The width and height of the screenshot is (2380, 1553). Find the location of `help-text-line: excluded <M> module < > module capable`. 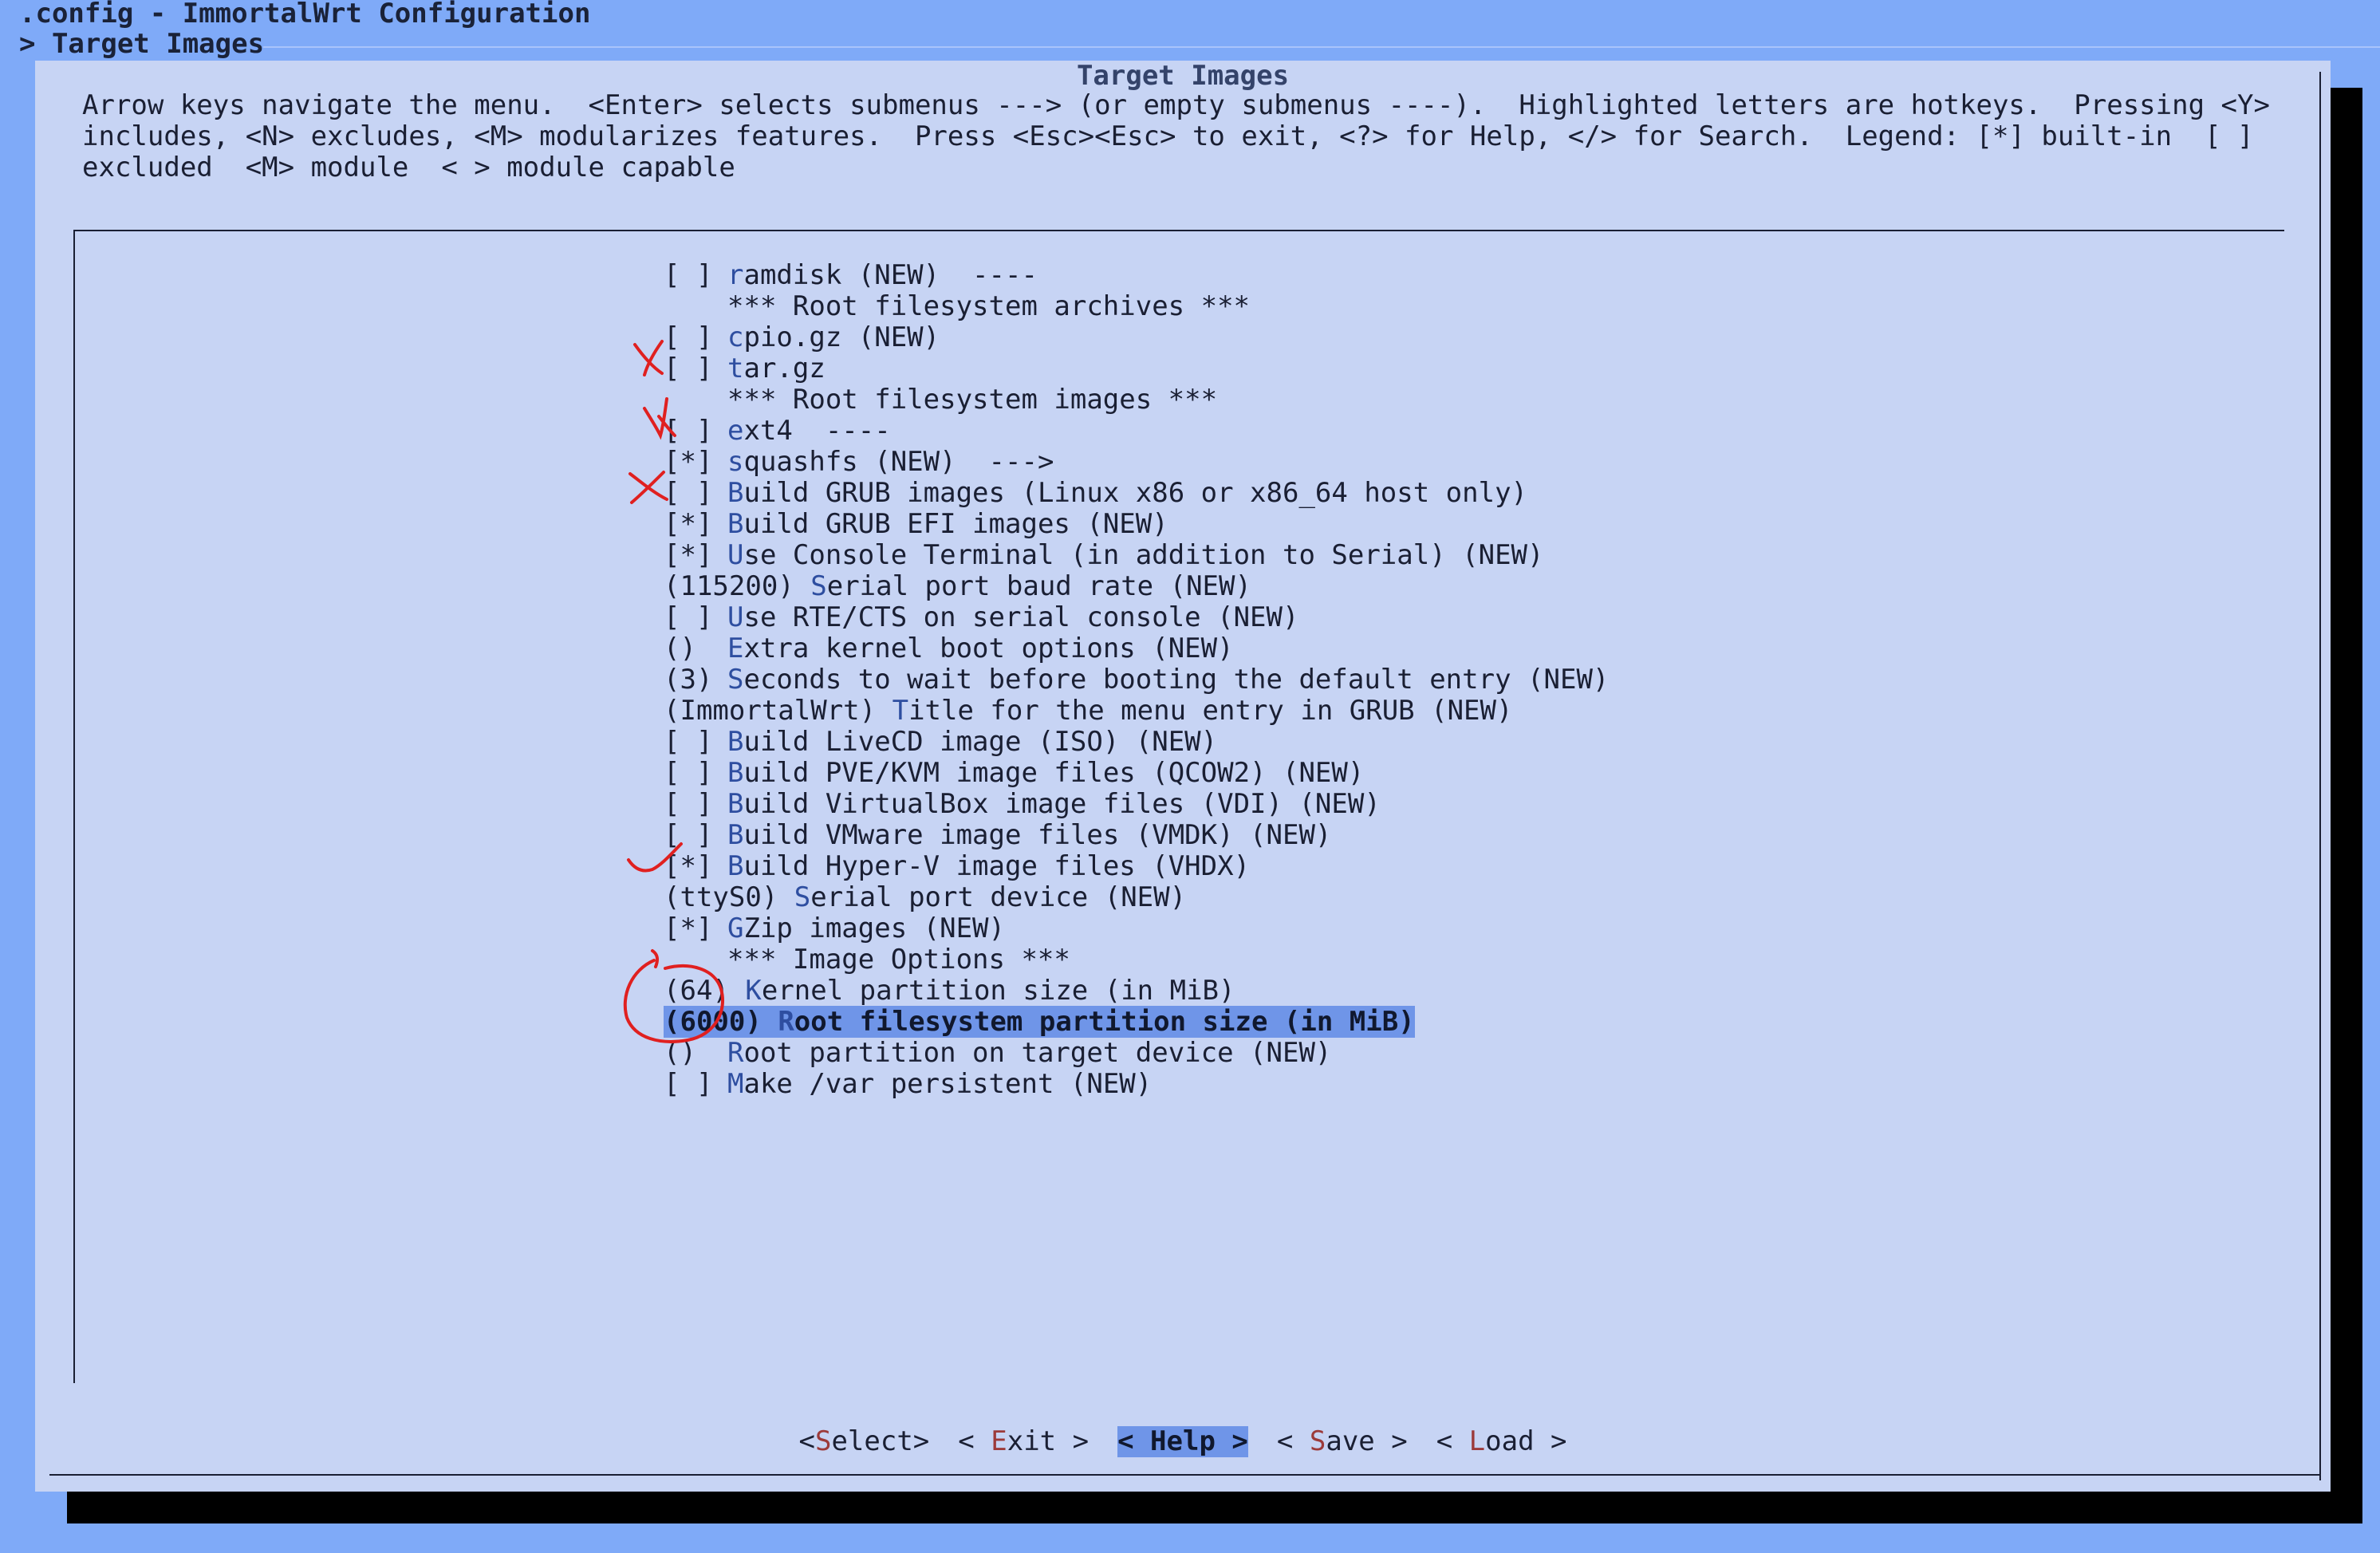

help-text-line: excluded <M> module < > module capable is located at coordinates (408, 167).